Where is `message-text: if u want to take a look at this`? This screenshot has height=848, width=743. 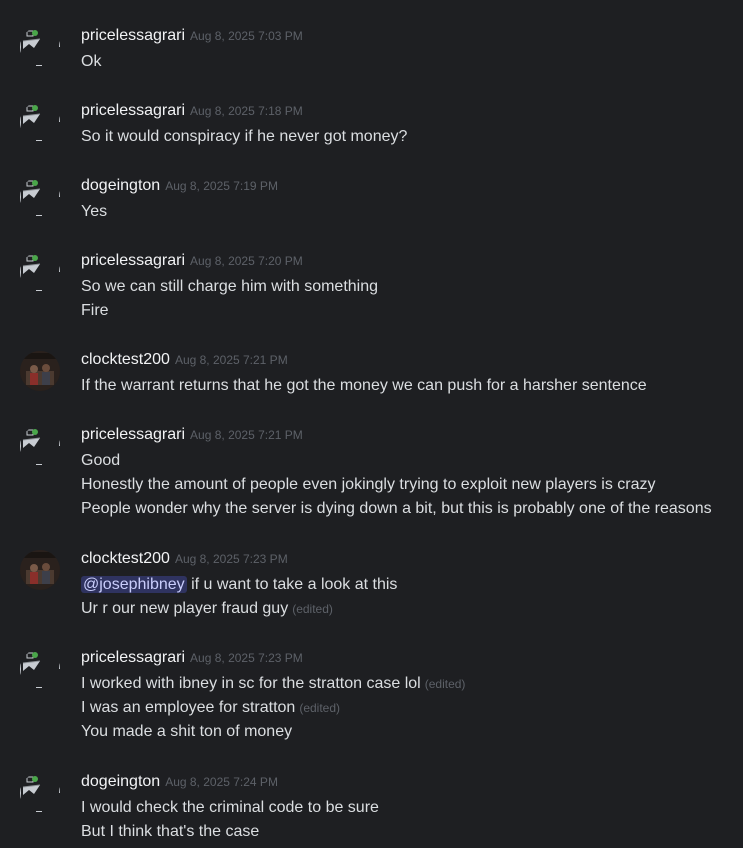
message-text: if u want to take a look at this is located at coordinates (292, 584).